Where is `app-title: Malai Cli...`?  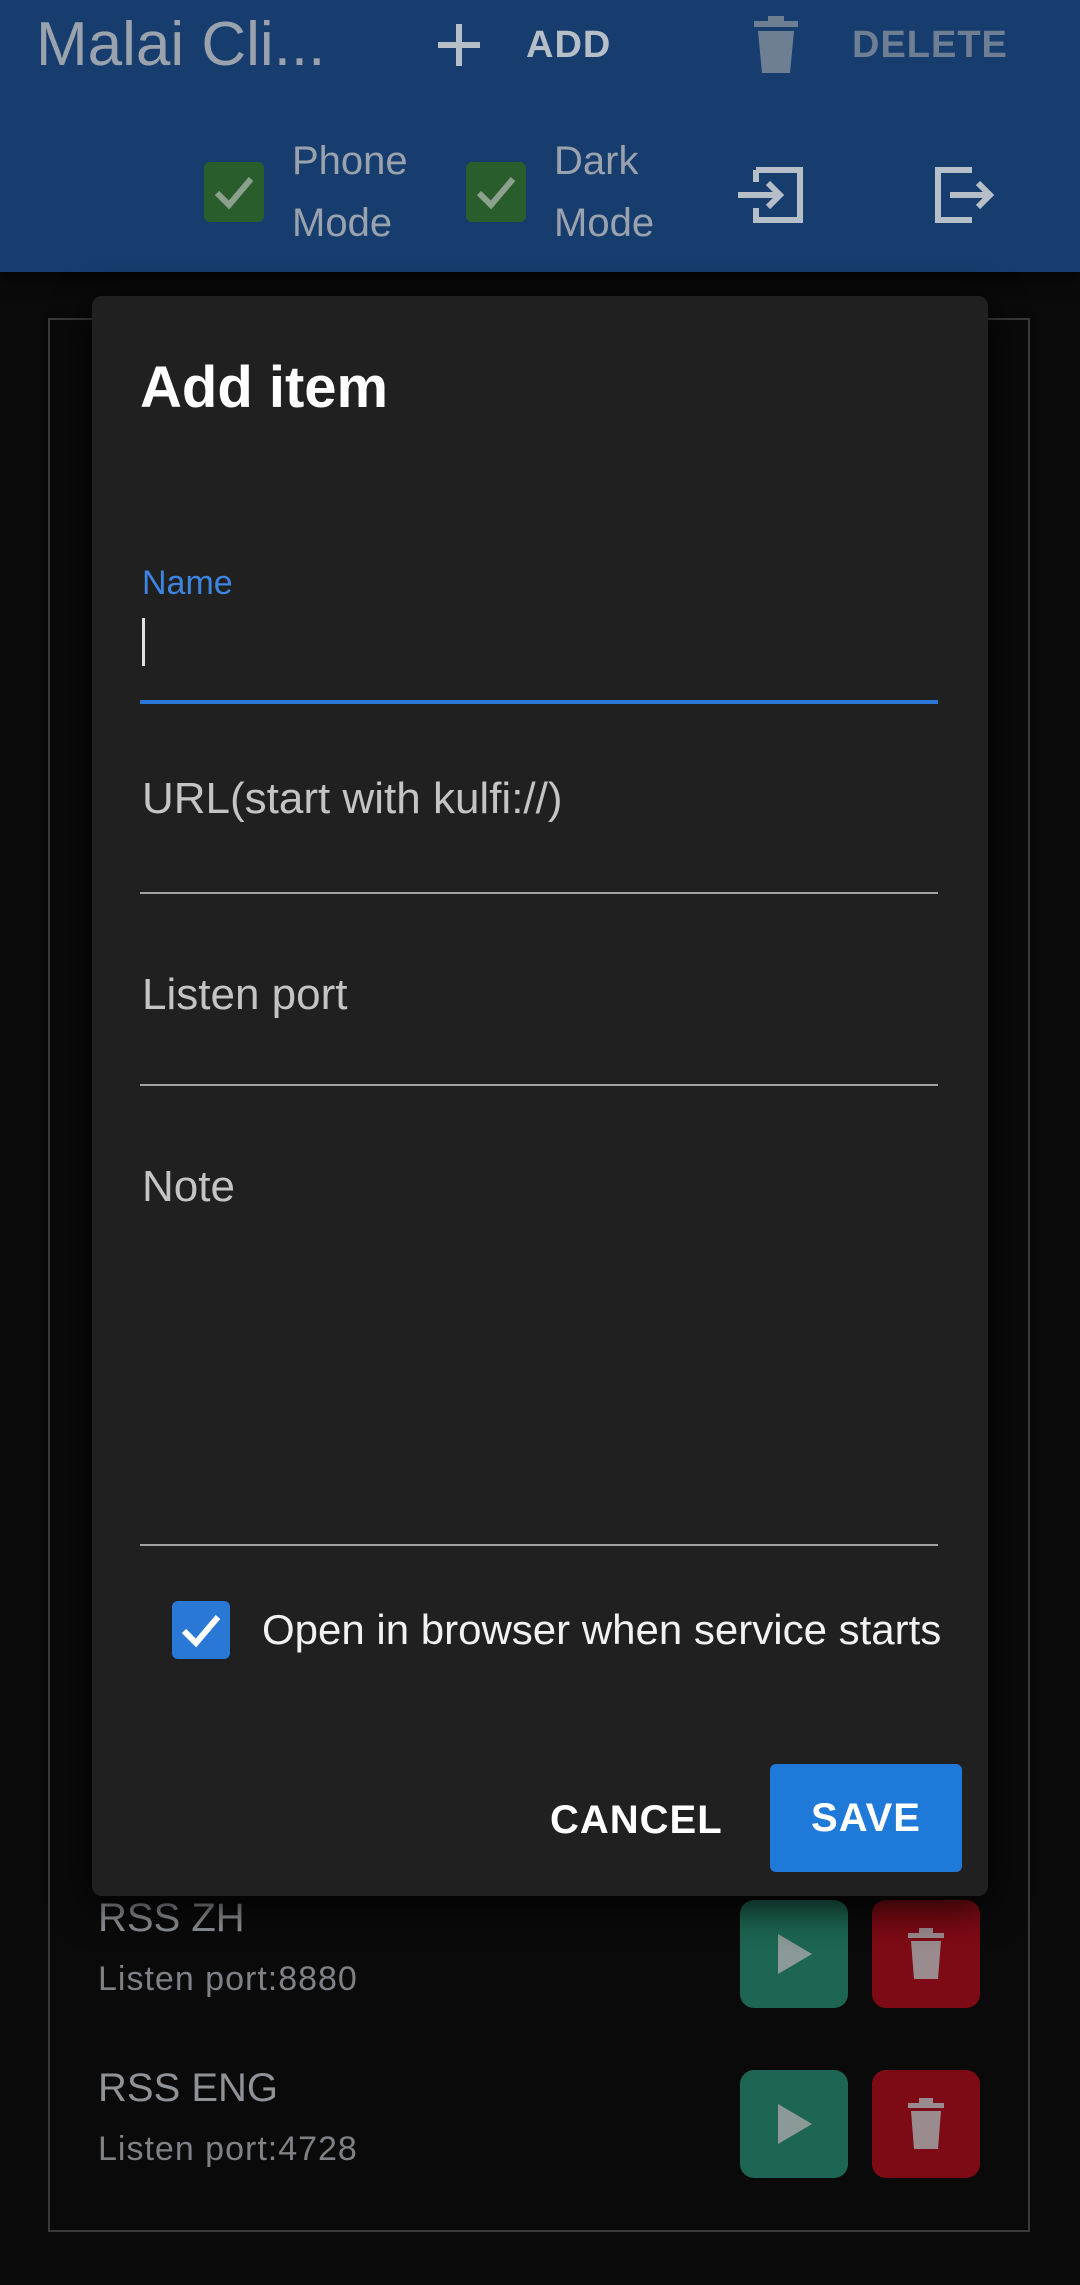
app-title: Malai Cli... is located at coordinates (181, 44).